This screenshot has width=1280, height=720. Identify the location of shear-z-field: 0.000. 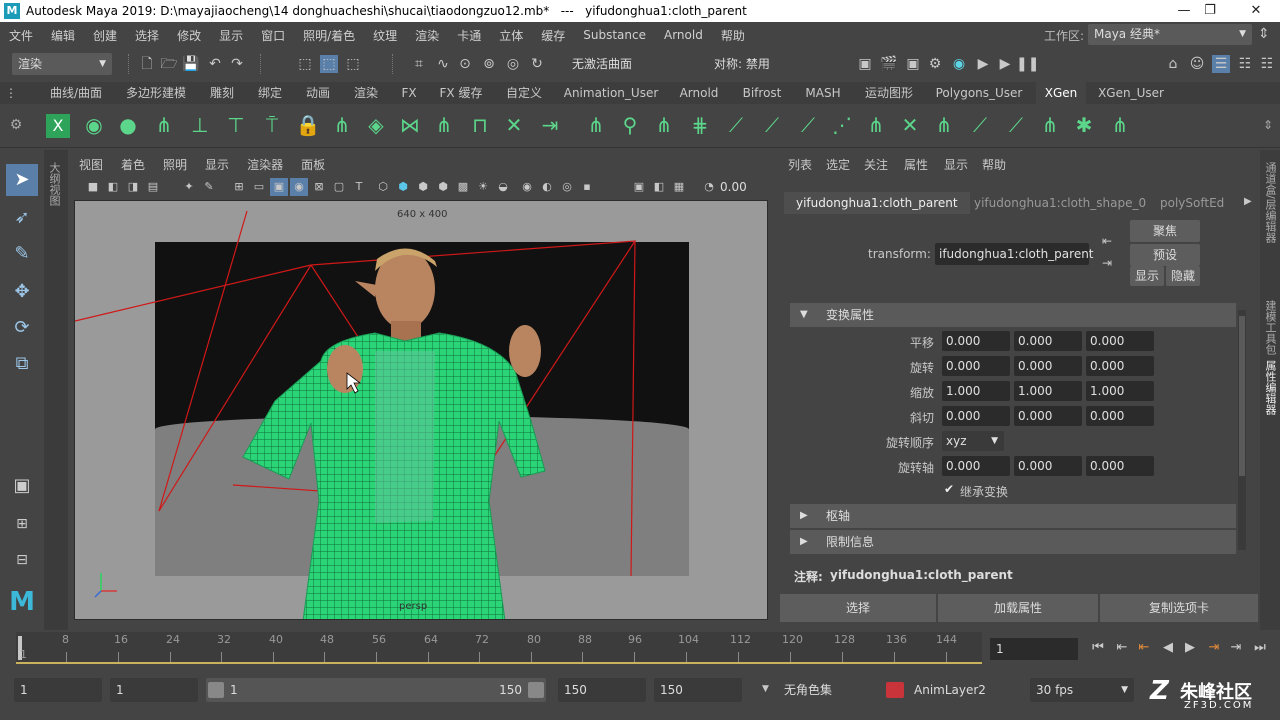
(1120, 416).